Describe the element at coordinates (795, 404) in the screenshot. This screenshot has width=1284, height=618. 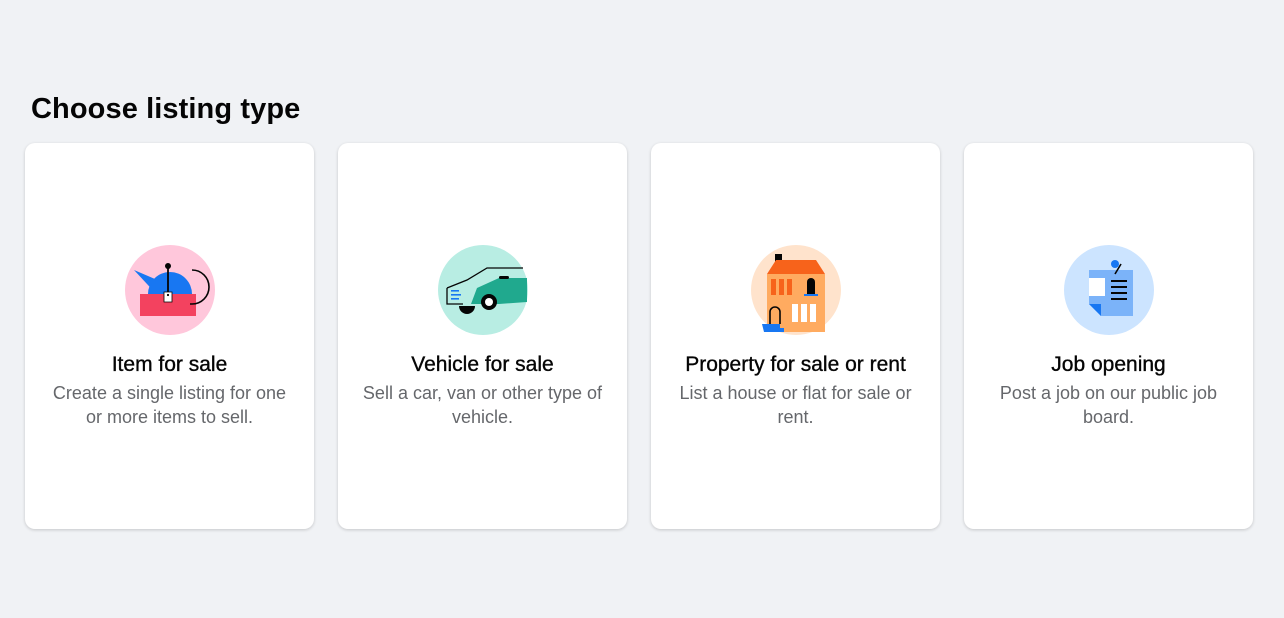
I see `card-description: List a house or flat for sale or rent.` at that location.